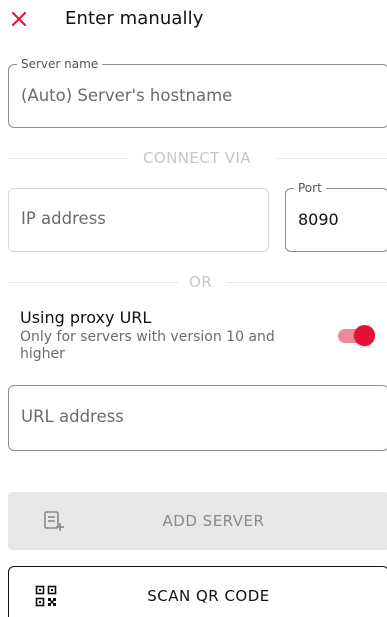  I want to click on close-button, so click(19, 19).